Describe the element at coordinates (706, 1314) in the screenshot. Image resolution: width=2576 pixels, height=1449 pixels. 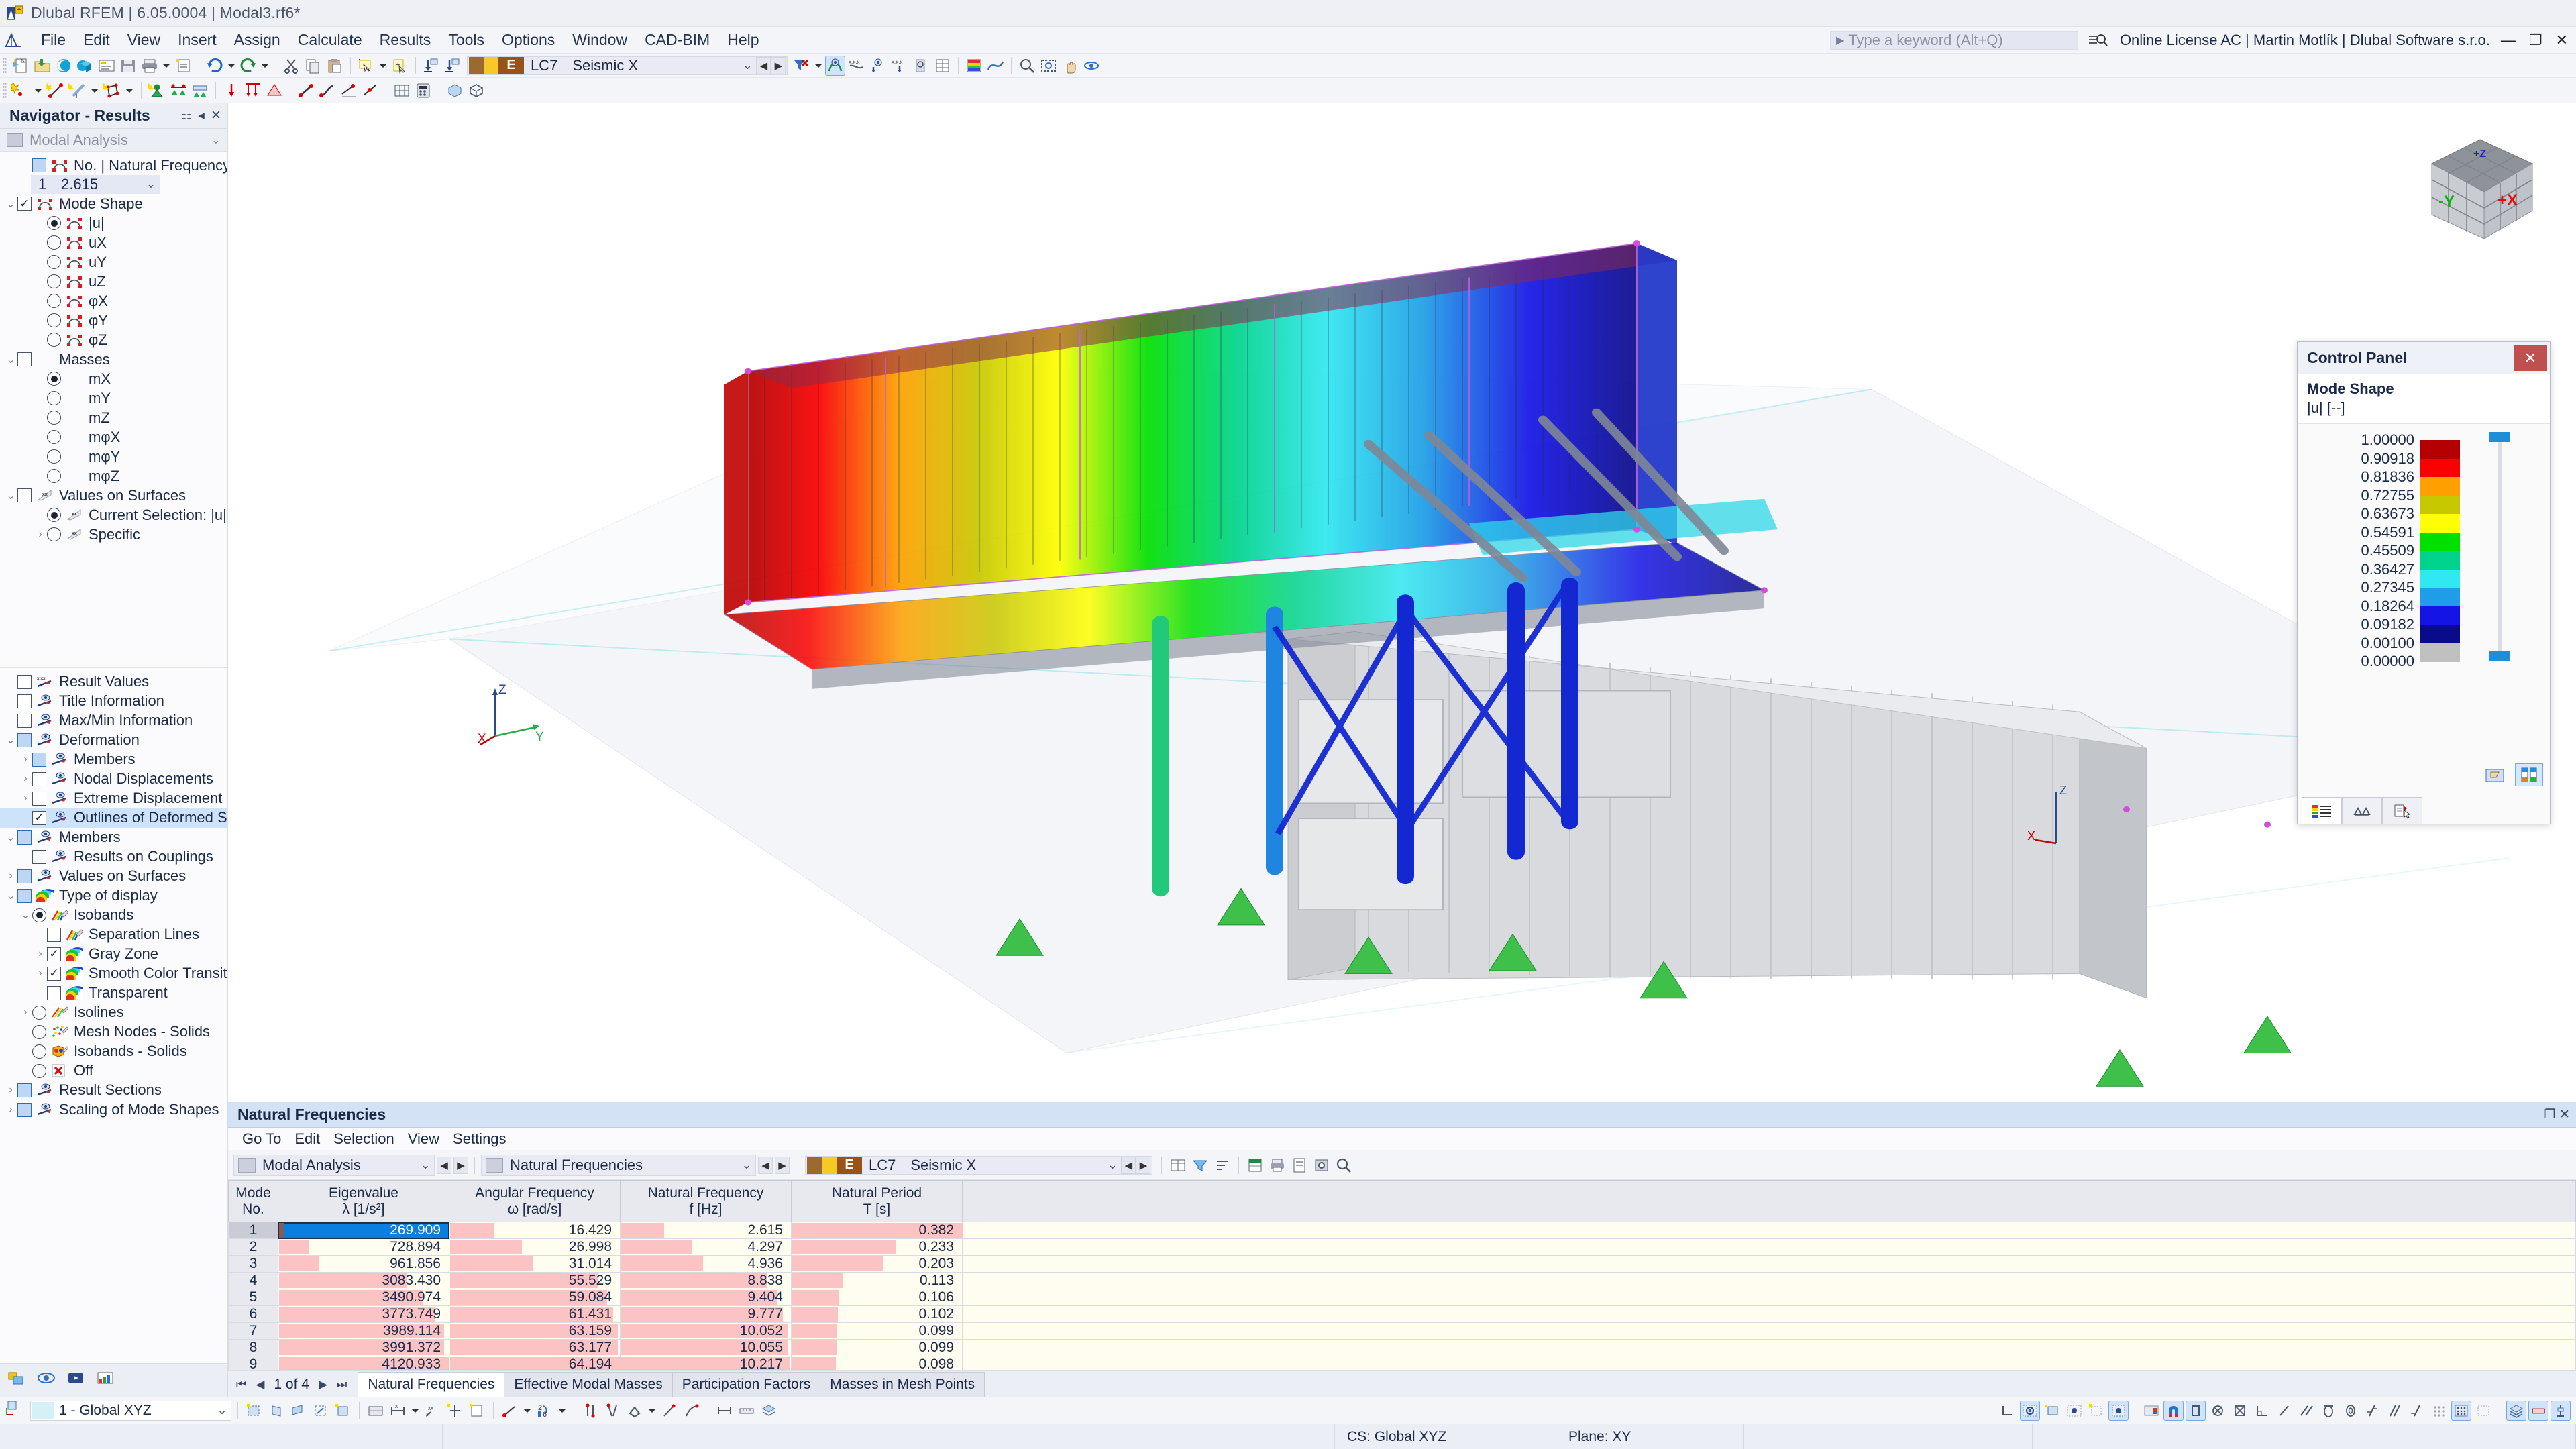
I see `cell-natural-frequency: 9.777` at that location.